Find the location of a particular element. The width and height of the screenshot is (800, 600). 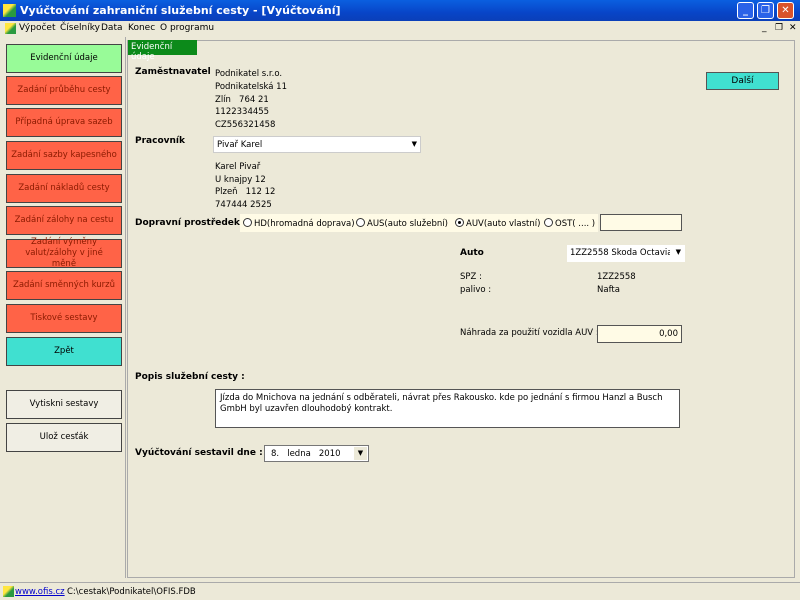

tab-evidencni-udaje: Evidenční údaje is located at coordinates (162, 51).